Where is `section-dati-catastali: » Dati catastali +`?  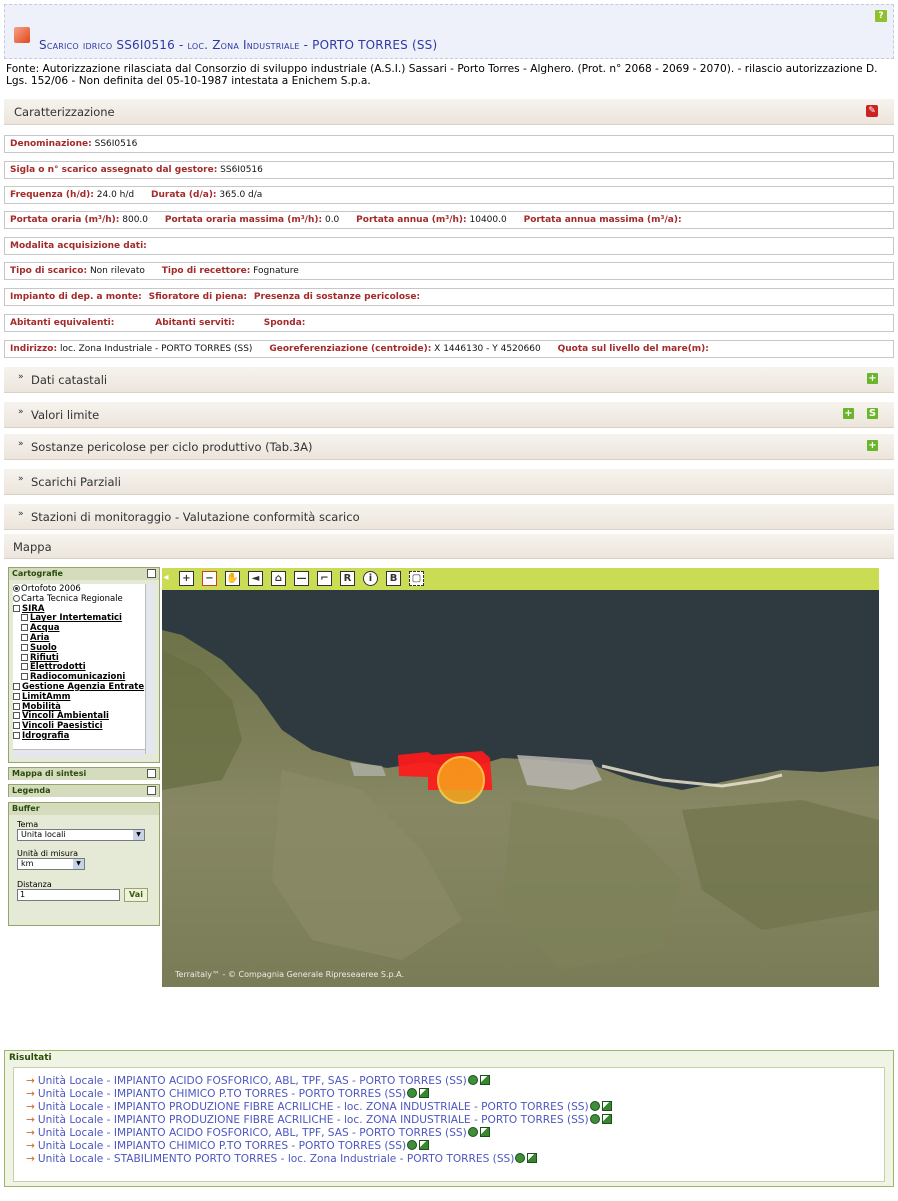 section-dati-catastali: » Dati catastali + is located at coordinates (449, 380).